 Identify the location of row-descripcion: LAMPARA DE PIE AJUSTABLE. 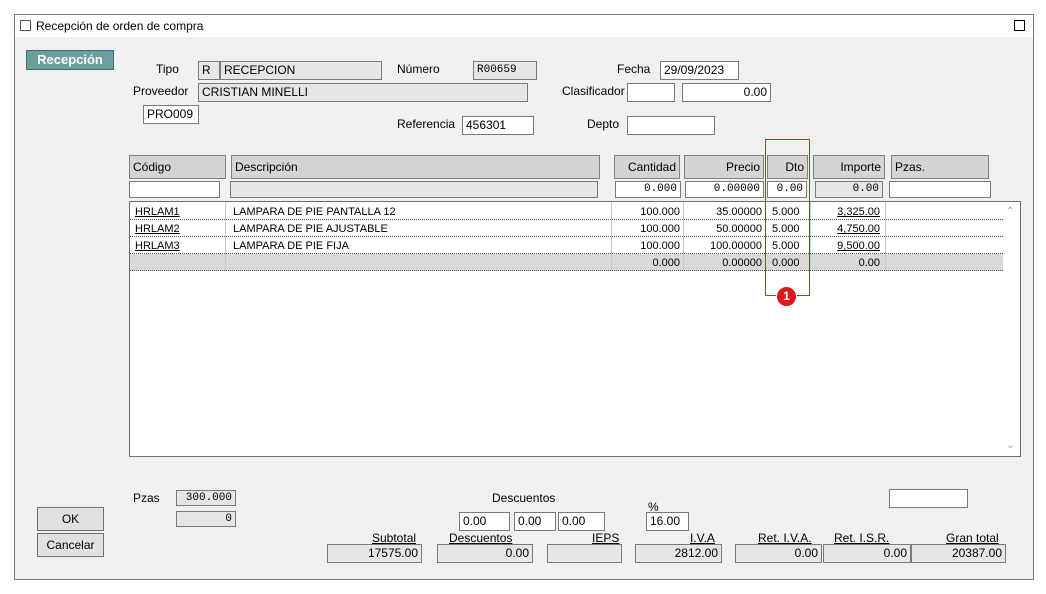
(310, 229).